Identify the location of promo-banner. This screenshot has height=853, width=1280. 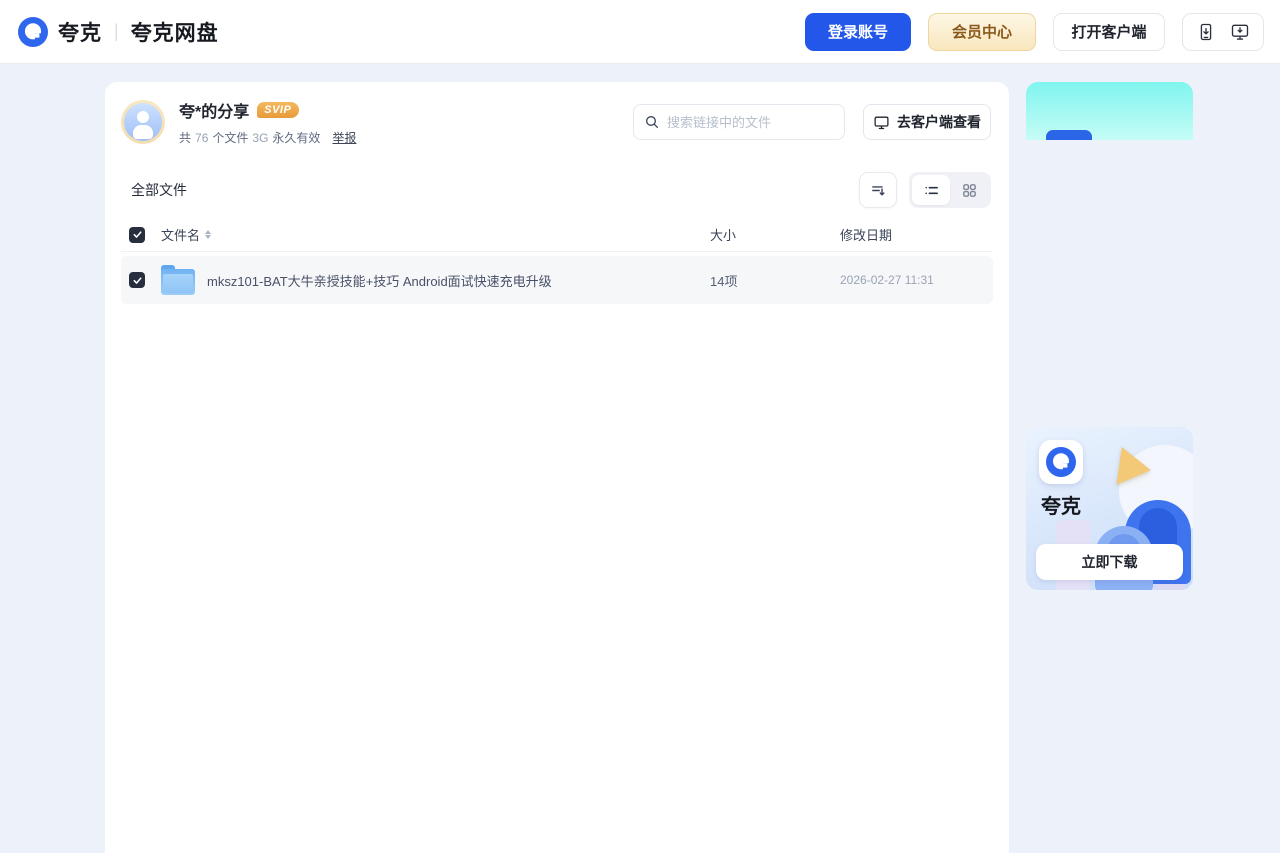
(1109, 111).